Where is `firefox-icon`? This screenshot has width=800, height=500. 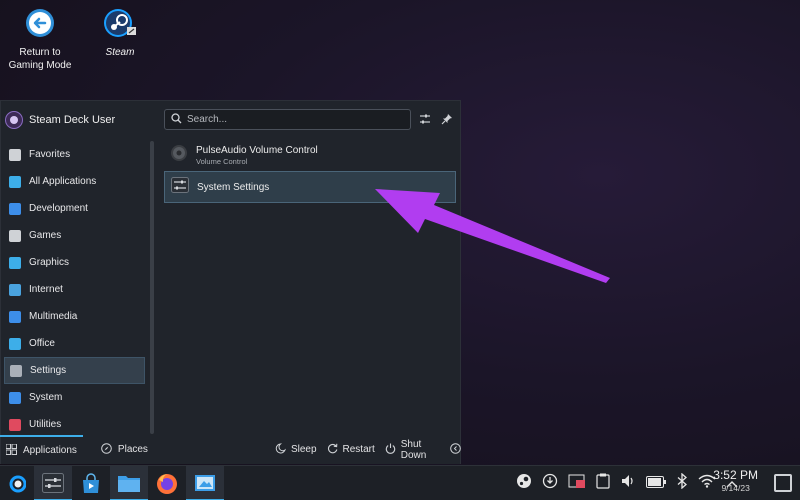 firefox-icon is located at coordinates (167, 483).